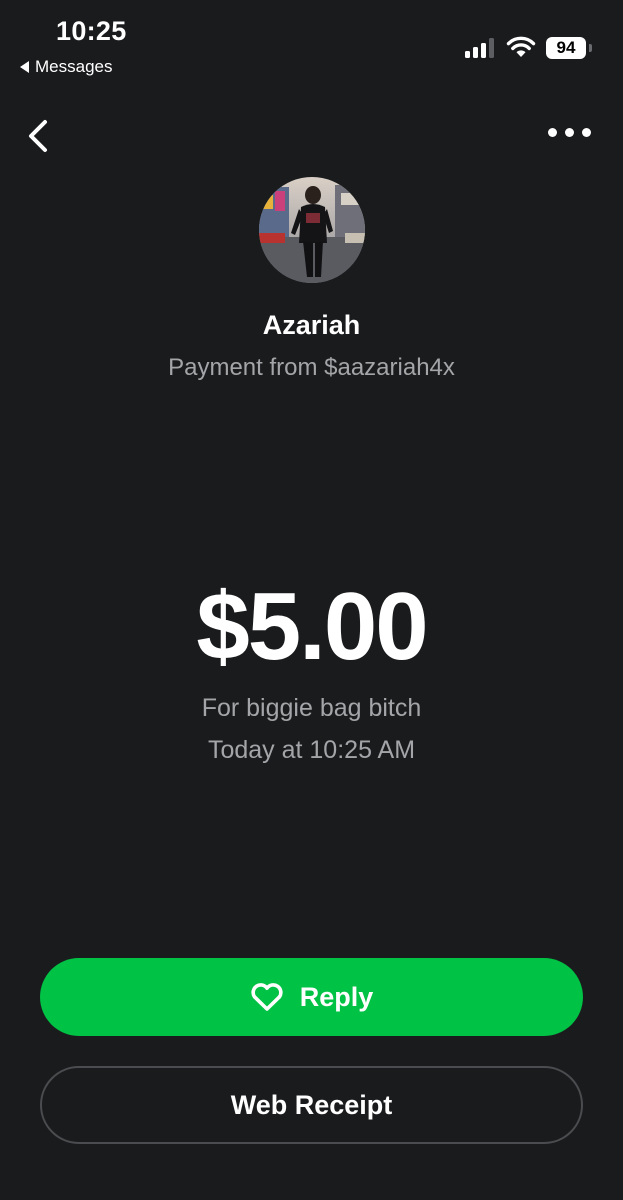  Describe the element at coordinates (311, 367) in the screenshot. I see `payment-source: Payment from $aazariah4x` at that location.